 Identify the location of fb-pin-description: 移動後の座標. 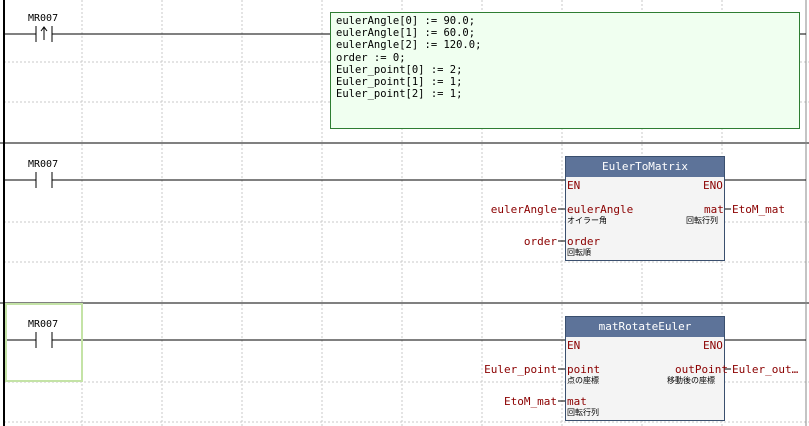
(691, 380).